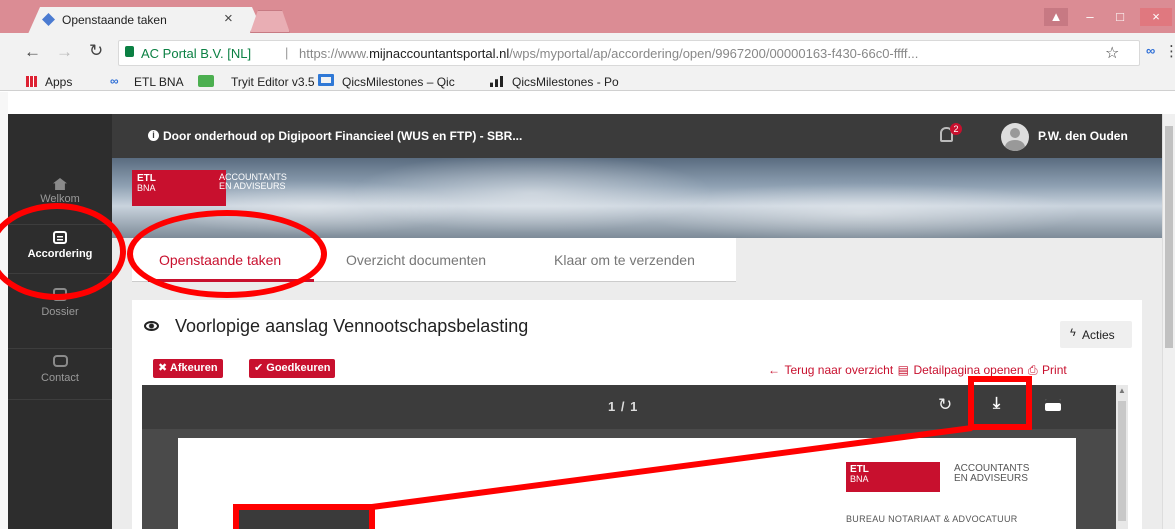 The height and width of the screenshot is (529, 1175). Describe the element at coordinates (1150, 50) in the screenshot. I see `extension-icon: ∞` at that location.